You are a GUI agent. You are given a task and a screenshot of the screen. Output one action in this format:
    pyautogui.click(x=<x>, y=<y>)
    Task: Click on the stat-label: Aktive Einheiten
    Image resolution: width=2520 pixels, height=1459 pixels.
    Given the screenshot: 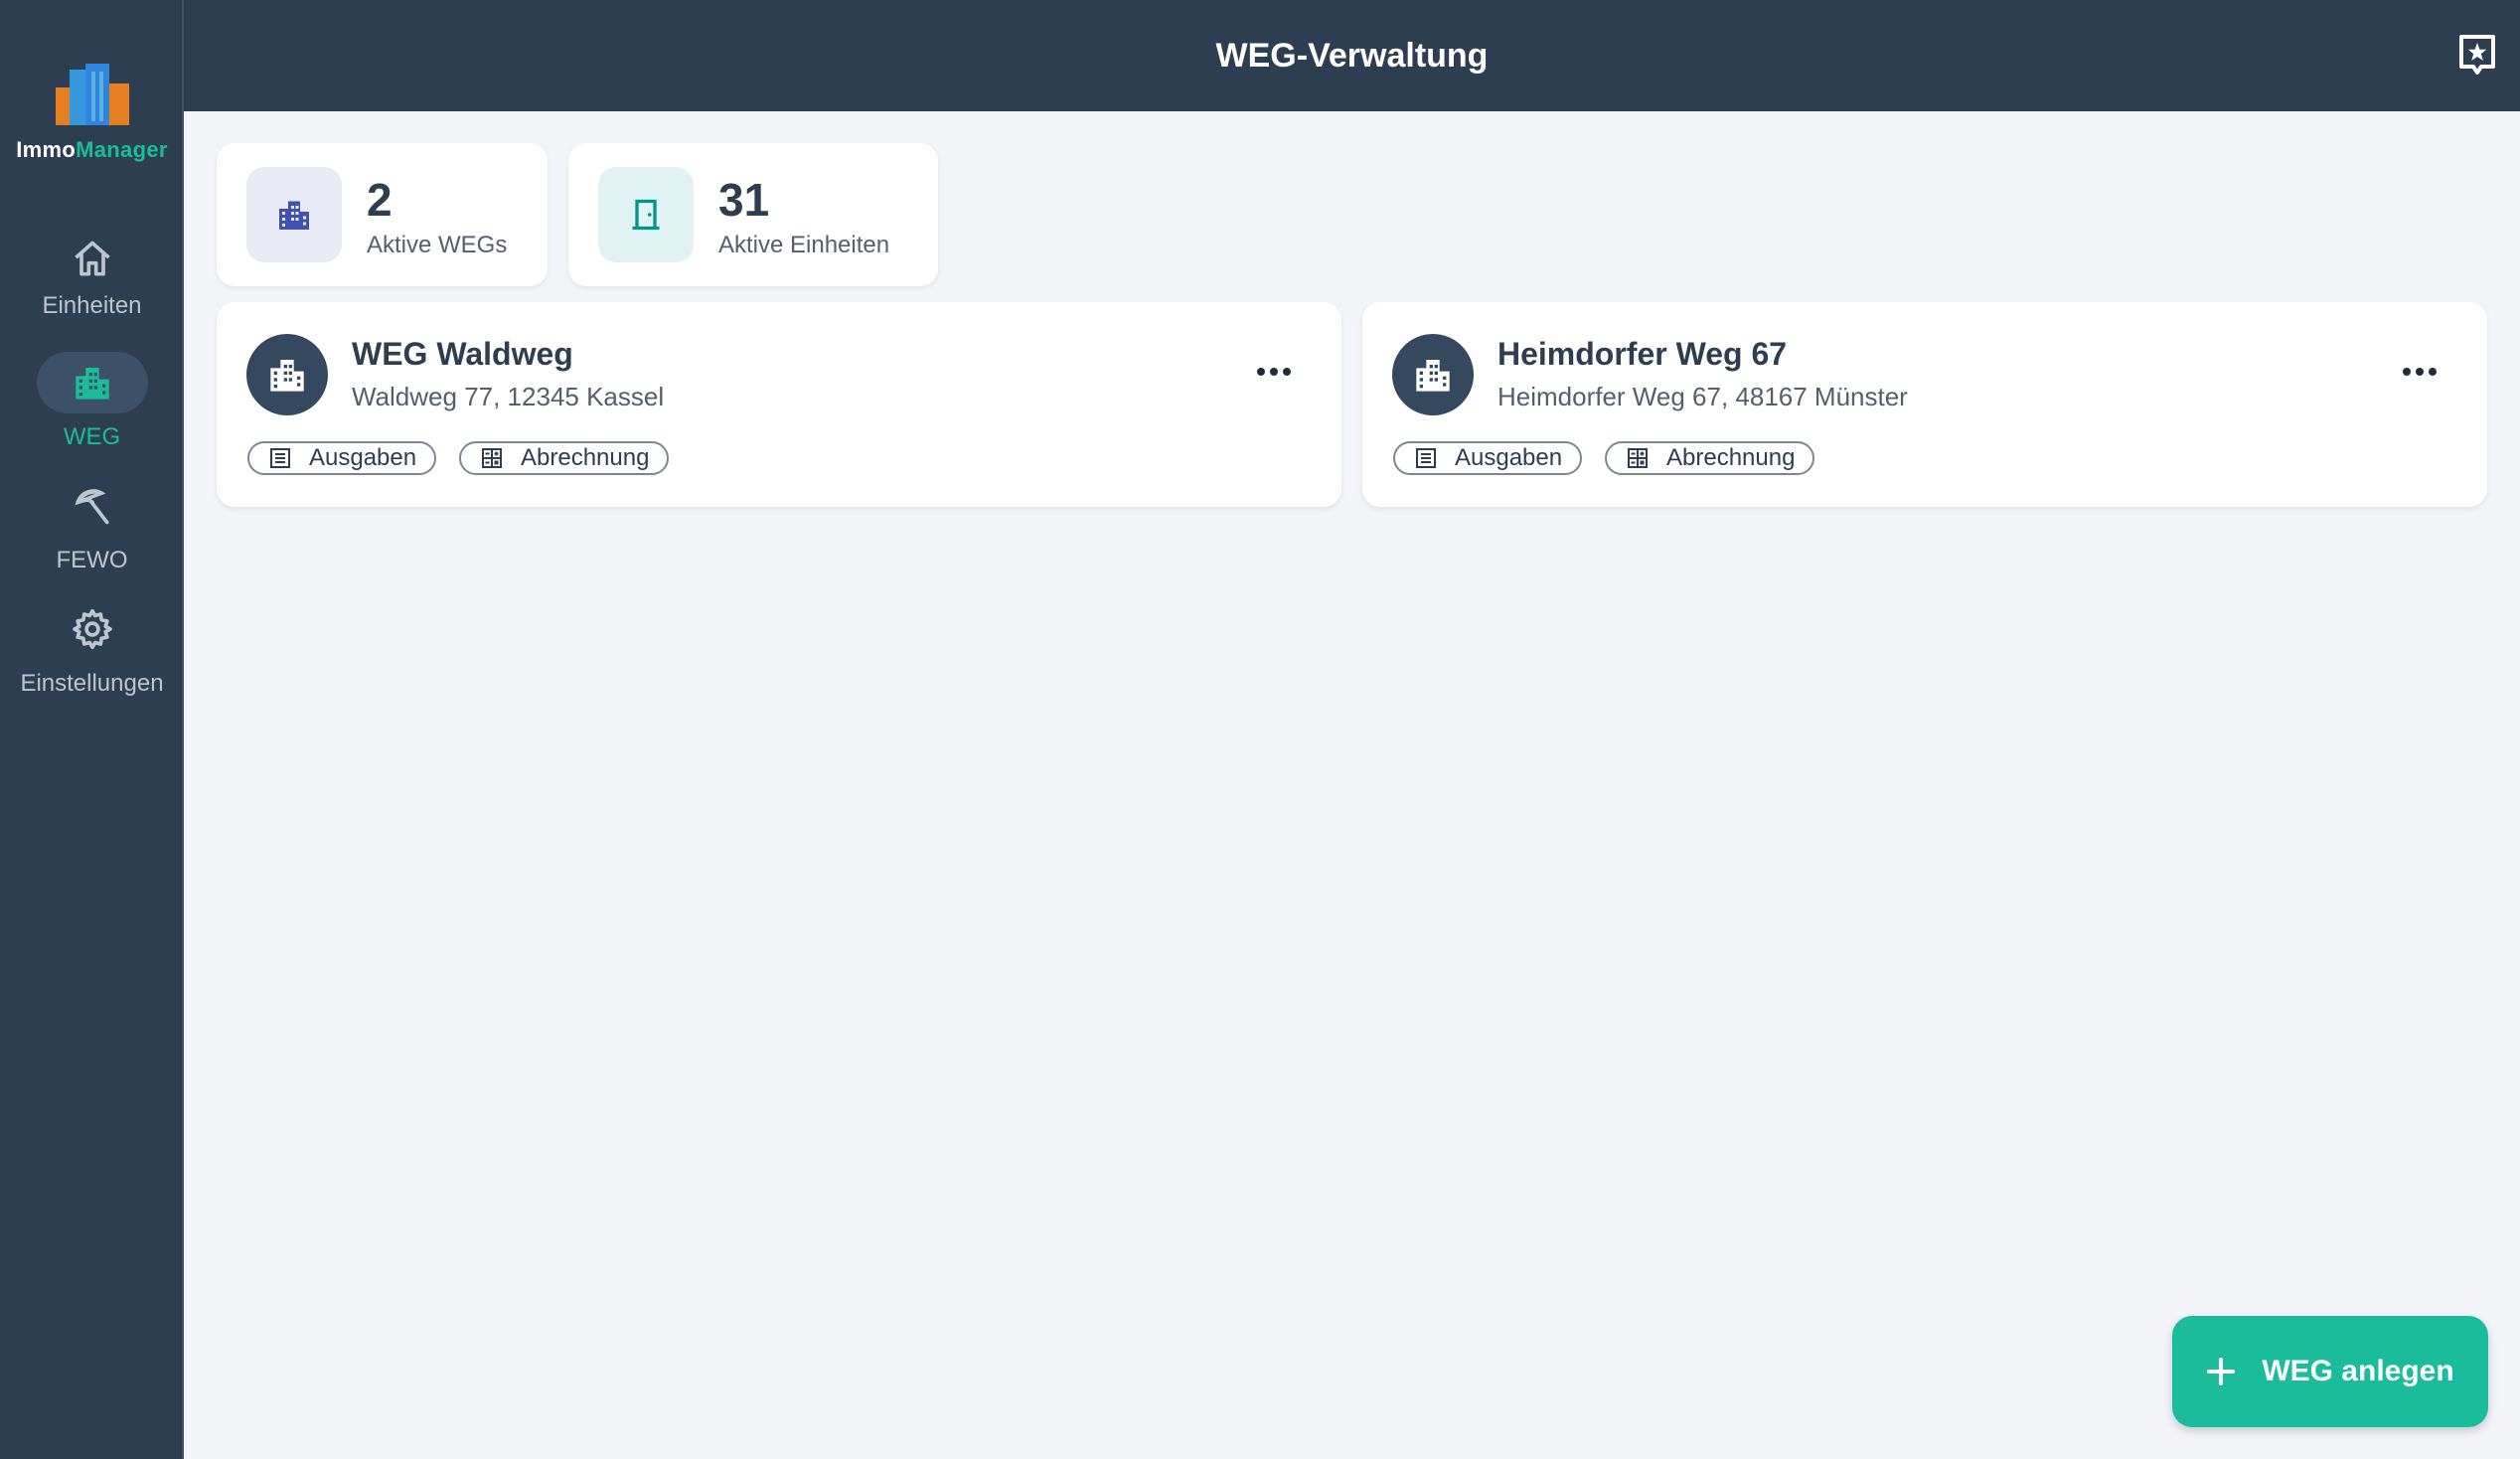 What is the action you would take?
    pyautogui.click(x=804, y=245)
    